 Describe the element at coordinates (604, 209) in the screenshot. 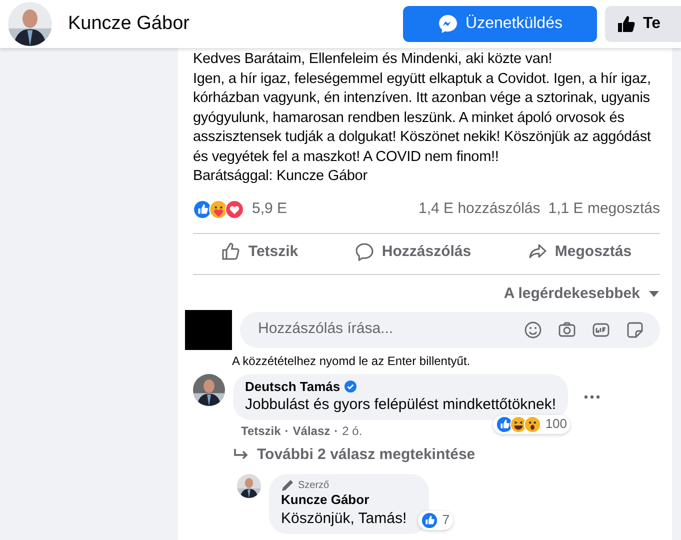

I see `shares-count: 1,1 E megosztás` at that location.